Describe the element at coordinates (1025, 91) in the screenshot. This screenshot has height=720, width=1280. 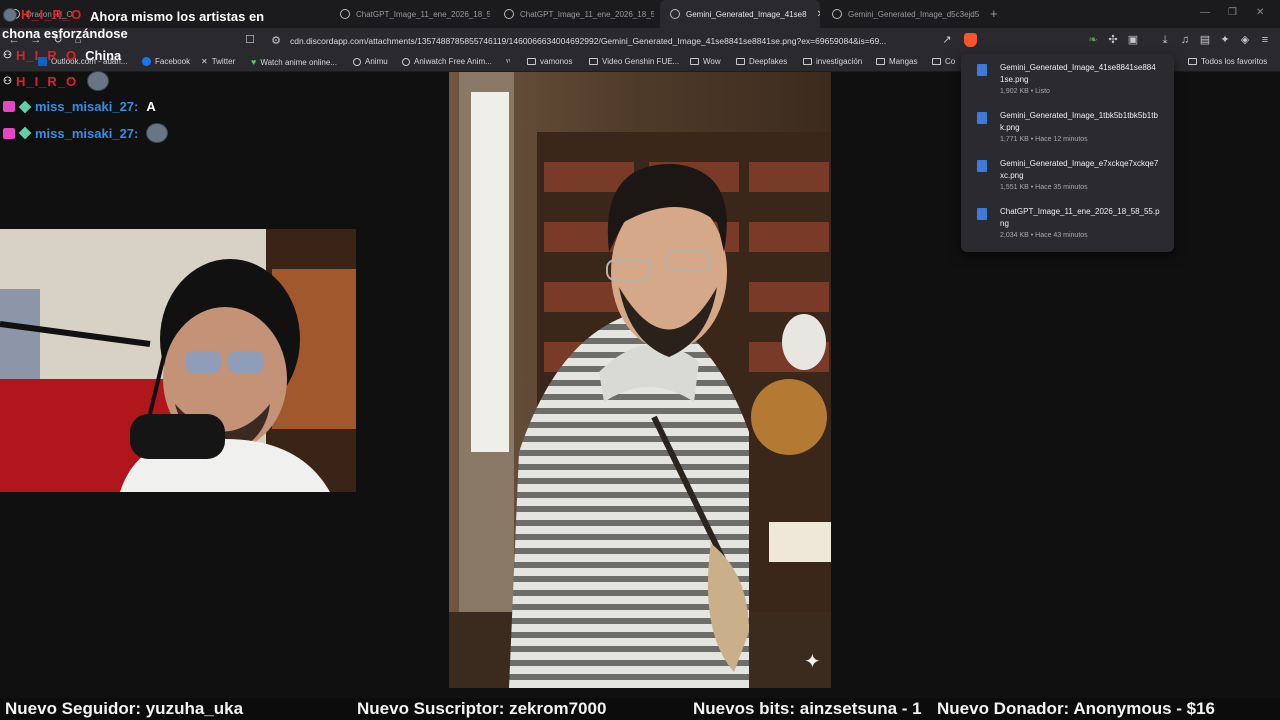
I see `download-meta: 1,902 KB • Listo` at that location.